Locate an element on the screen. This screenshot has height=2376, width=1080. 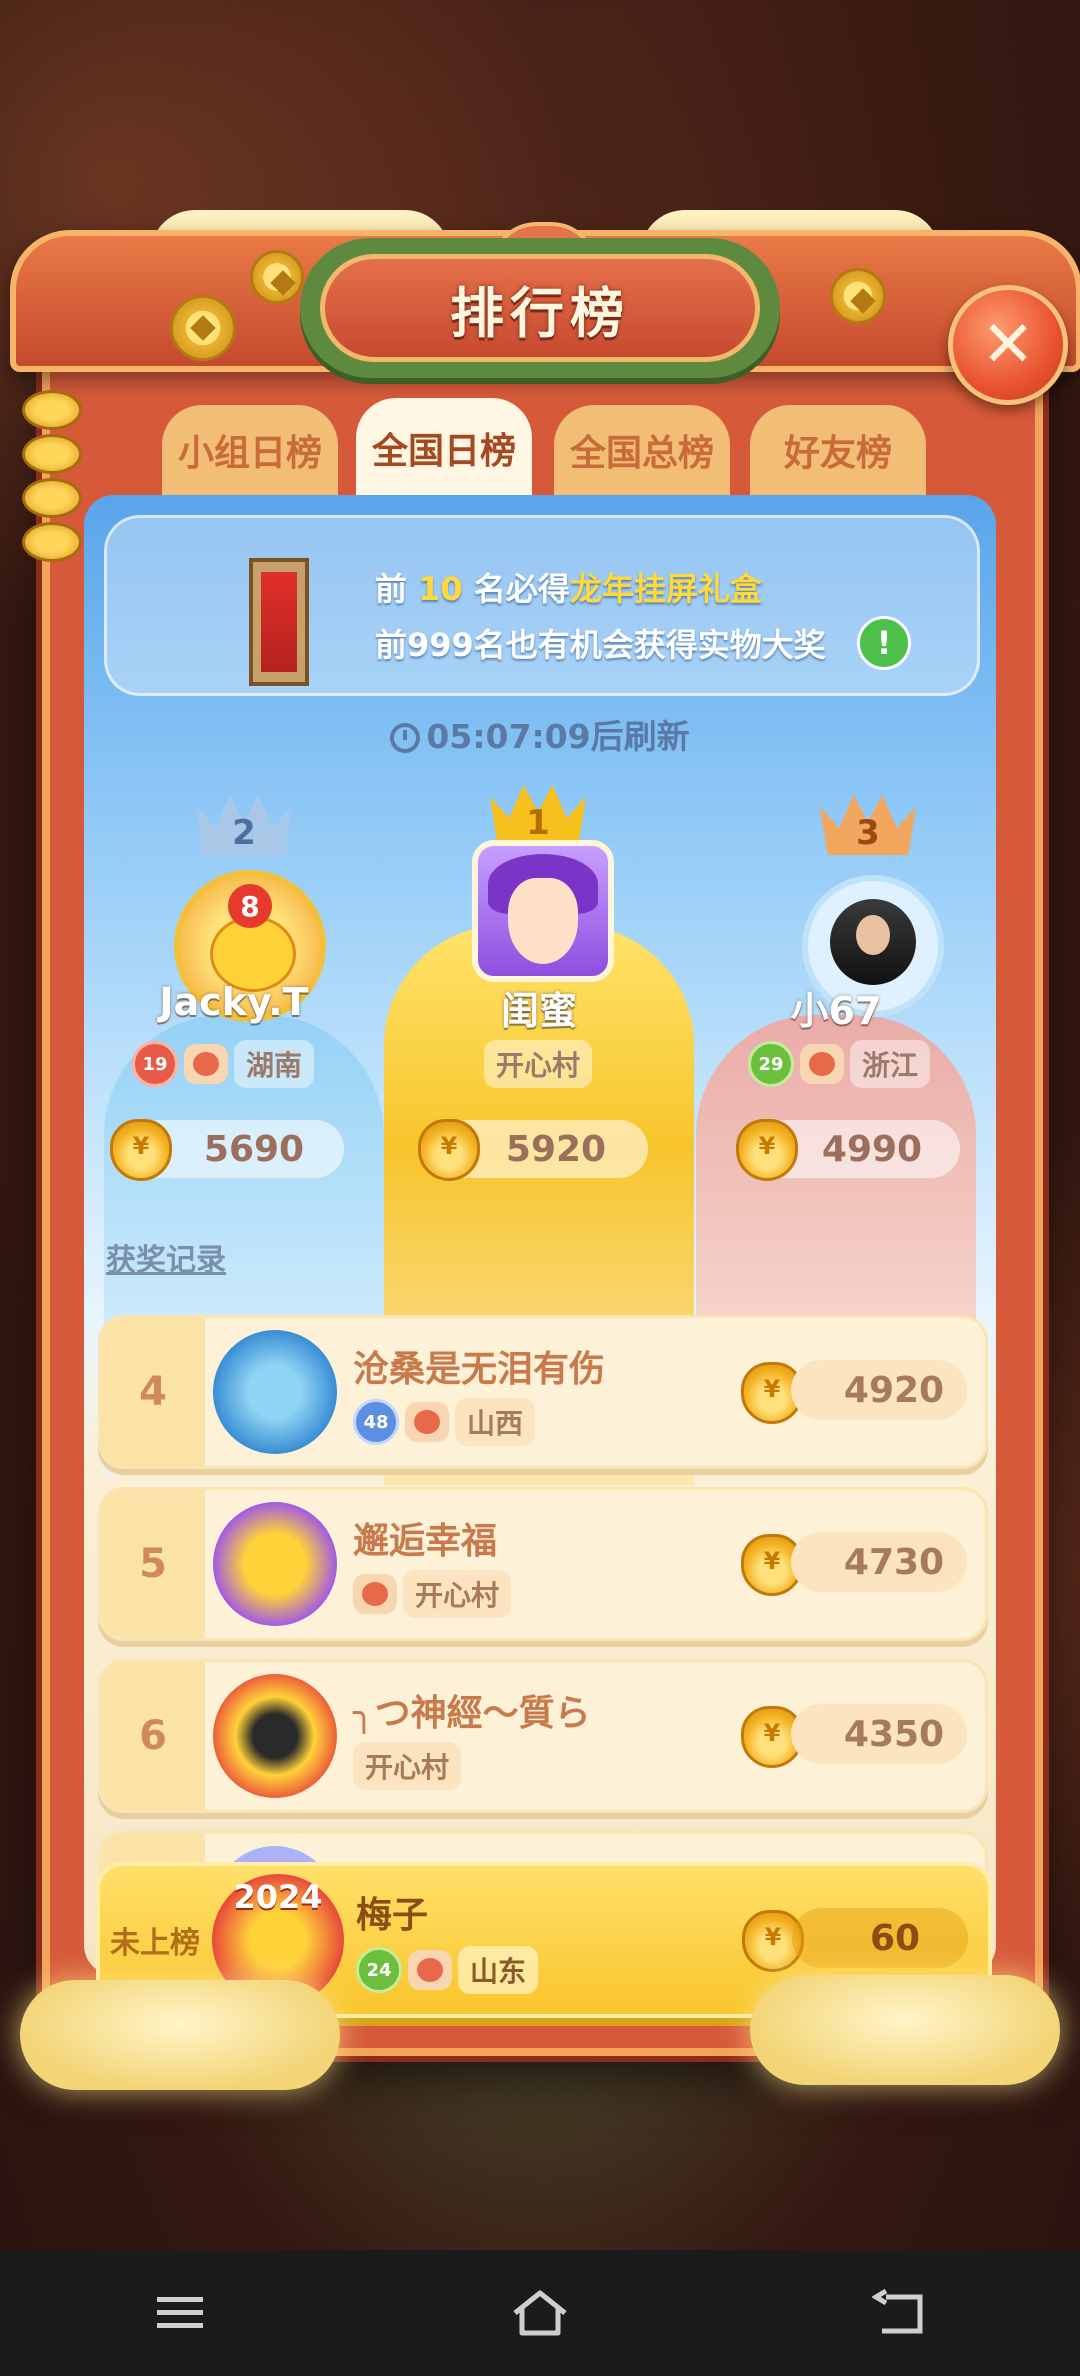
player-name: ╮つ神經～質ら is located at coordinates (472, 1713).